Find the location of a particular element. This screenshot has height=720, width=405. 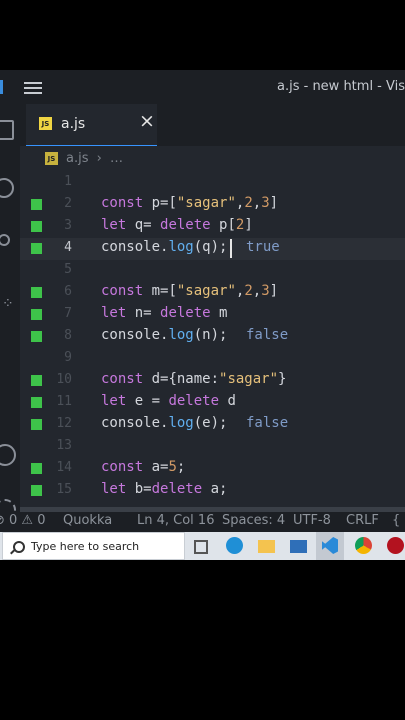

line-number: 12 is located at coordinates (64, 423).